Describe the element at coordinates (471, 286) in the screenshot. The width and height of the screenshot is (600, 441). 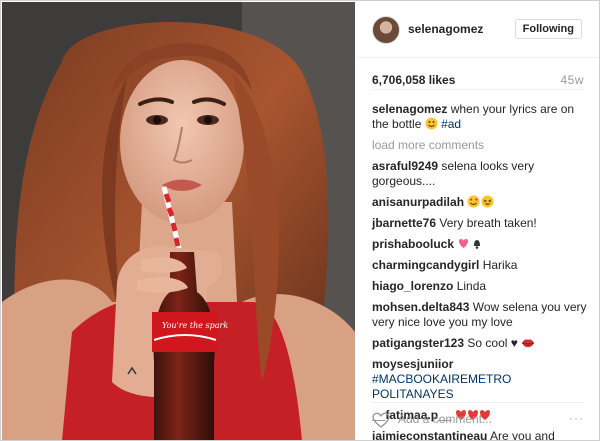
I see `comment-text: Linda` at that location.